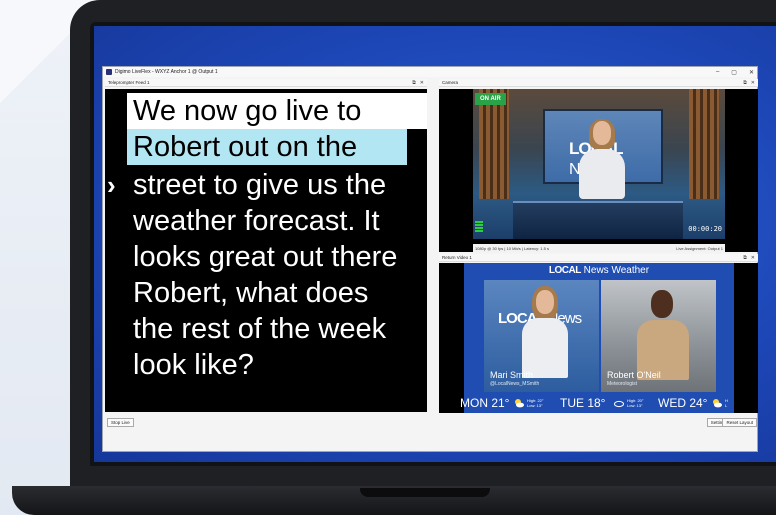 The height and width of the screenshot is (515, 776). Describe the element at coordinates (683, 403) in the screenshot. I see `forecast-day: WED 24°` at that location.